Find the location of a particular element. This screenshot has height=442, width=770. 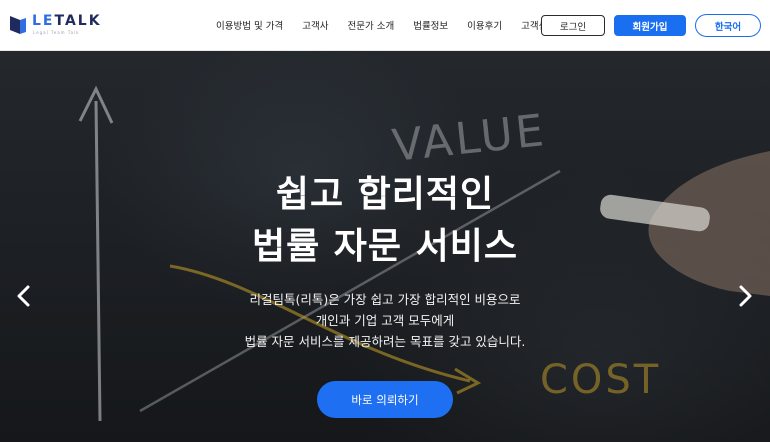

nav-item-experts: 전문가 소개 is located at coordinates (370, 25).